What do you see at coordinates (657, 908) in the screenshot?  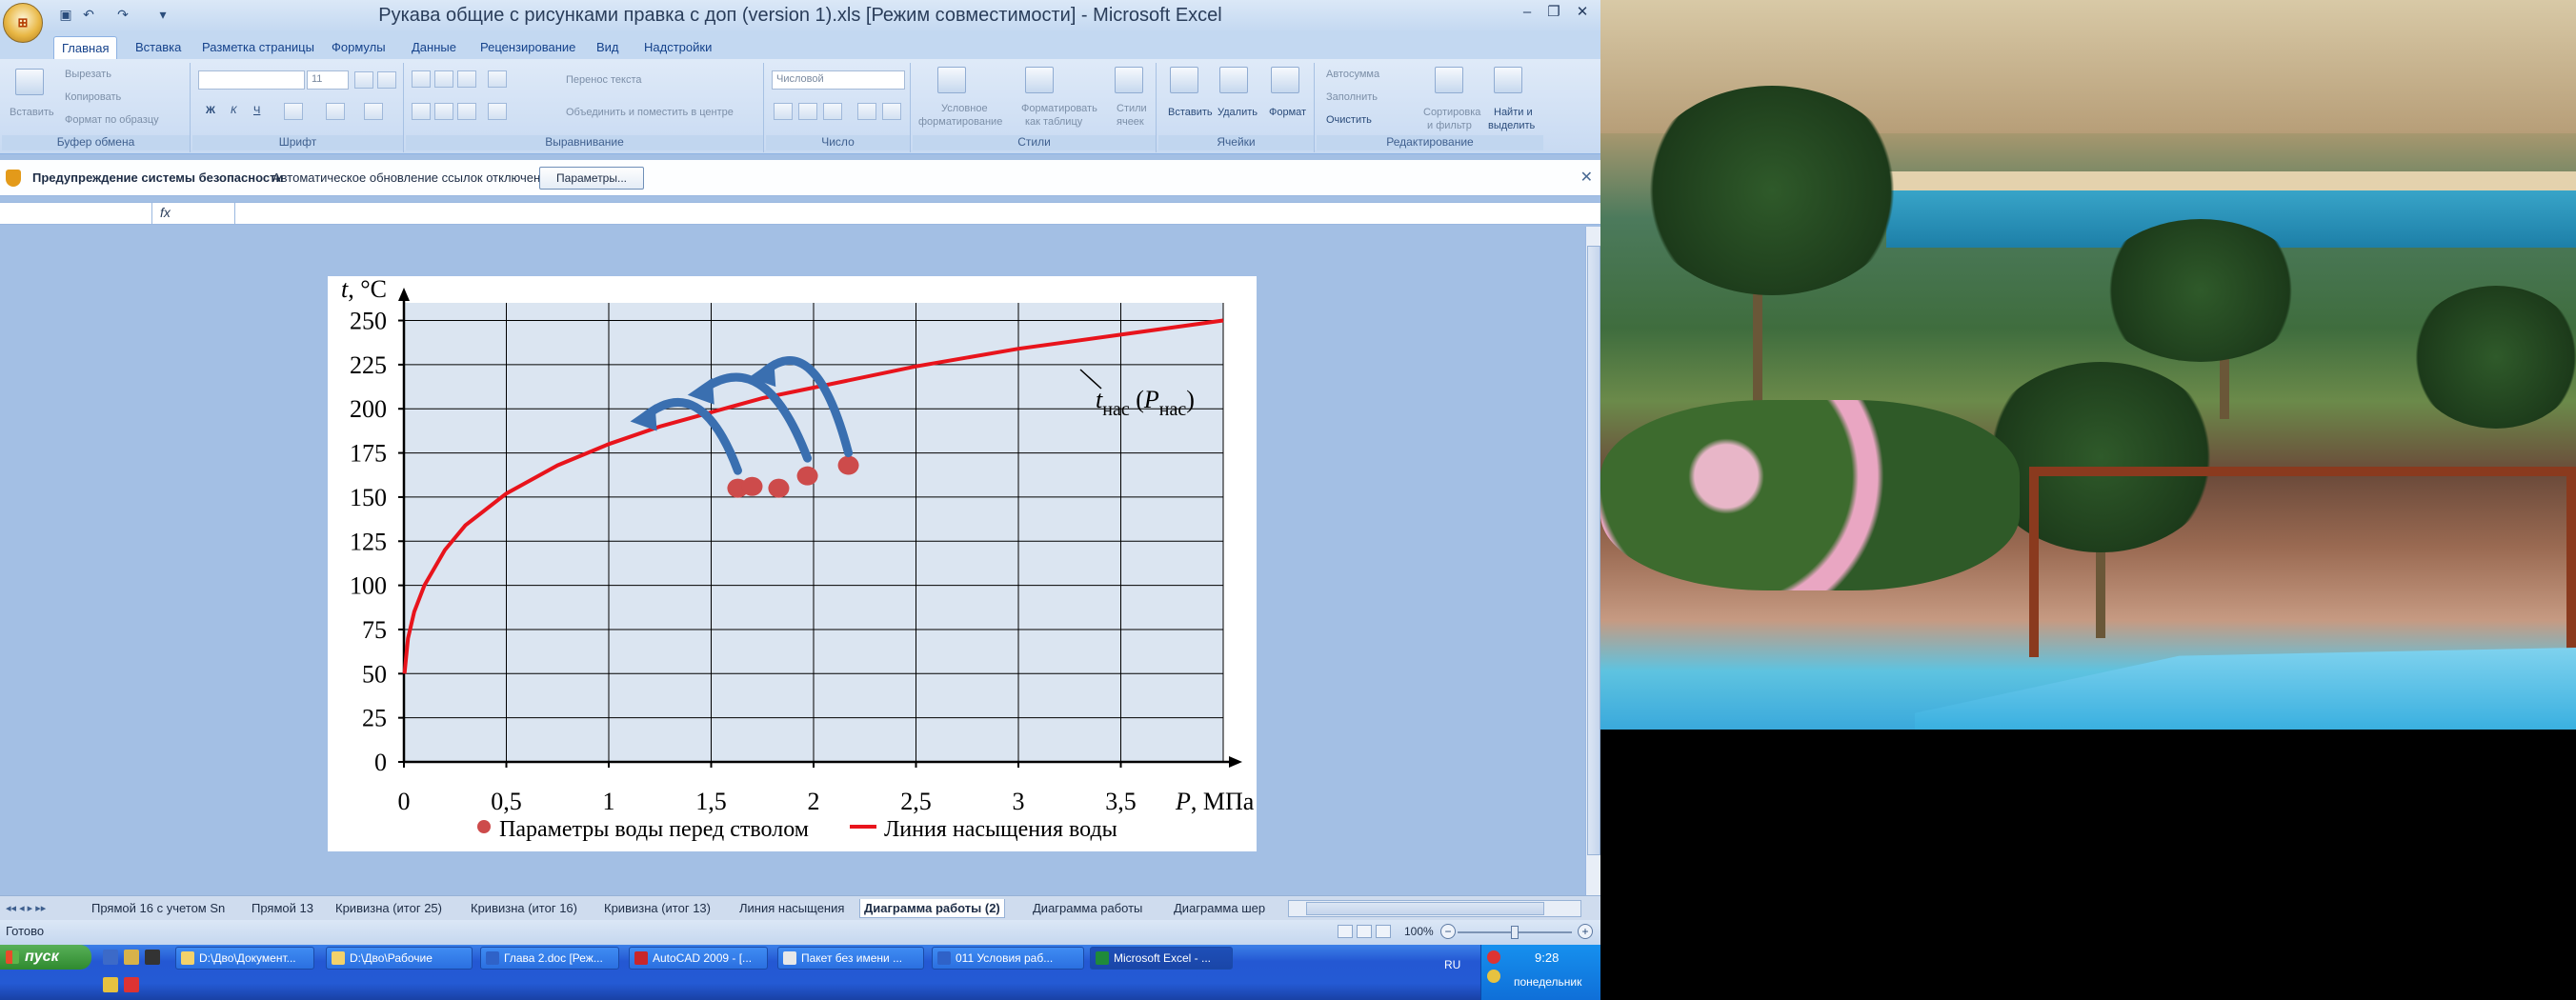 I see `sheet-tab: Кривизна (итог 13)` at bounding box center [657, 908].